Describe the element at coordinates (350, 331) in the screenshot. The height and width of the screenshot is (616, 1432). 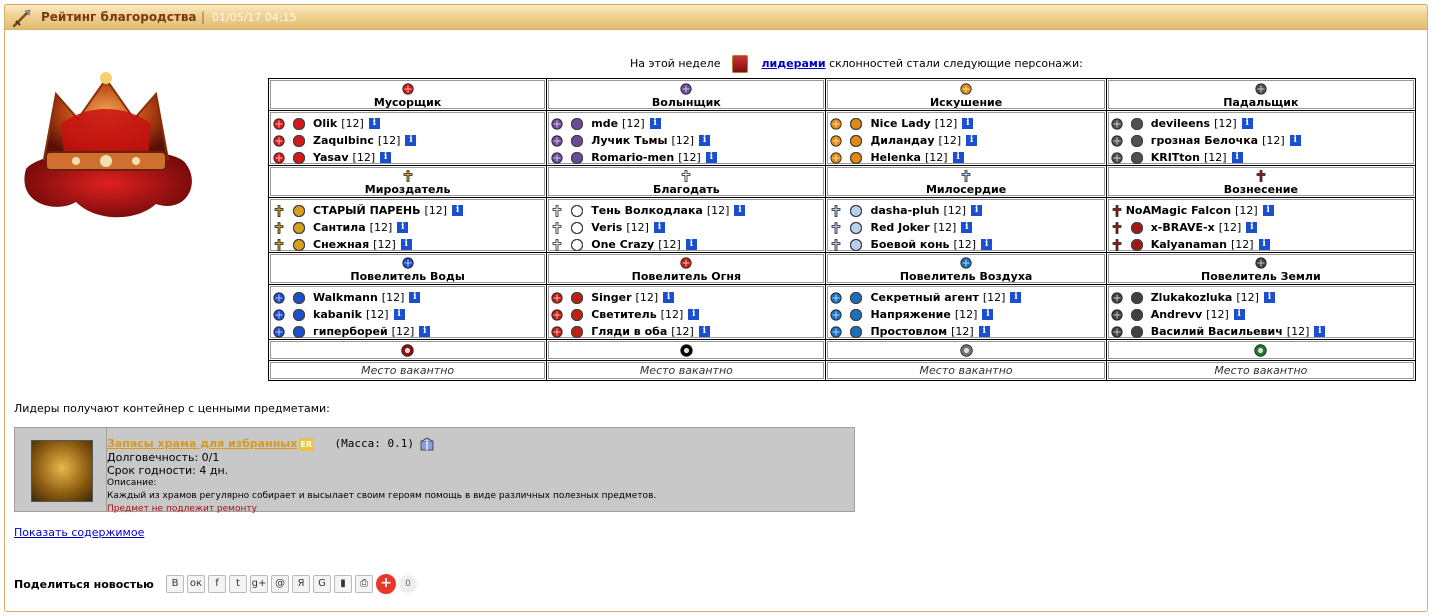
I see `player-nick: гиперборей` at that location.